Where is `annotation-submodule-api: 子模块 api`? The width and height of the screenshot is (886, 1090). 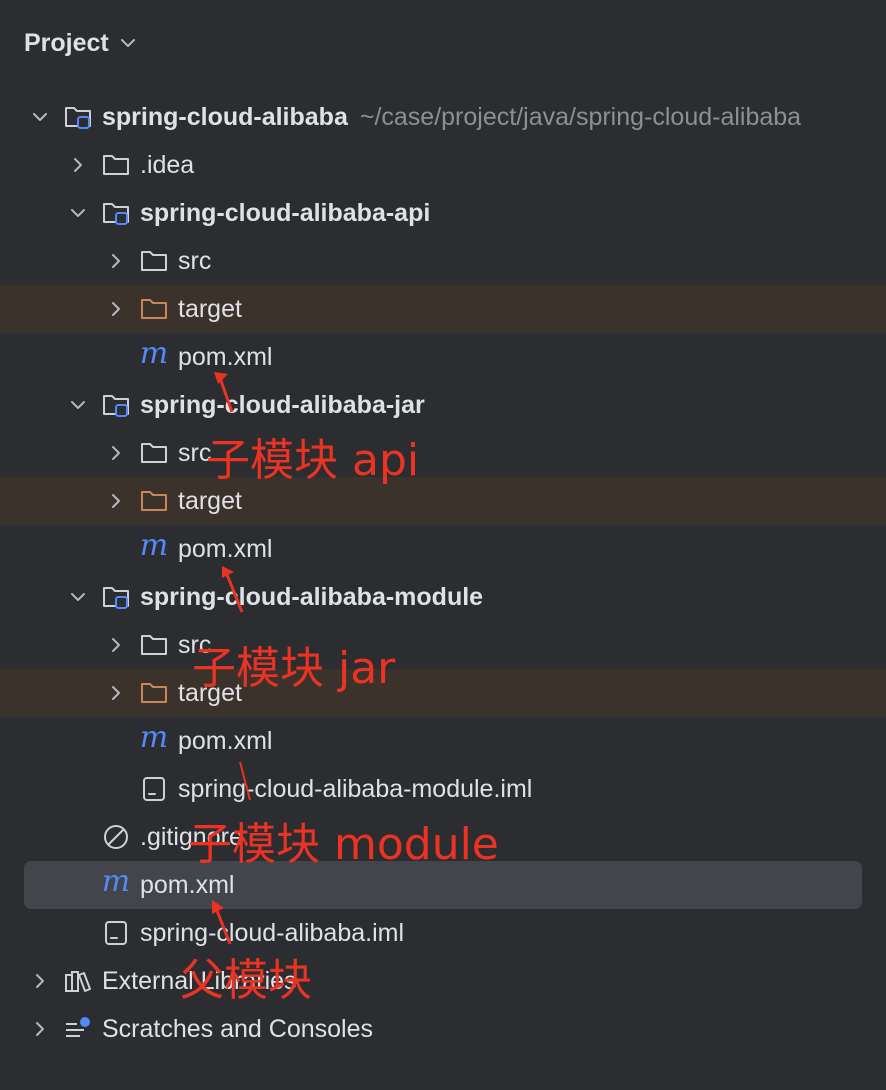 annotation-submodule-api: 子模块 api is located at coordinates (313, 460).